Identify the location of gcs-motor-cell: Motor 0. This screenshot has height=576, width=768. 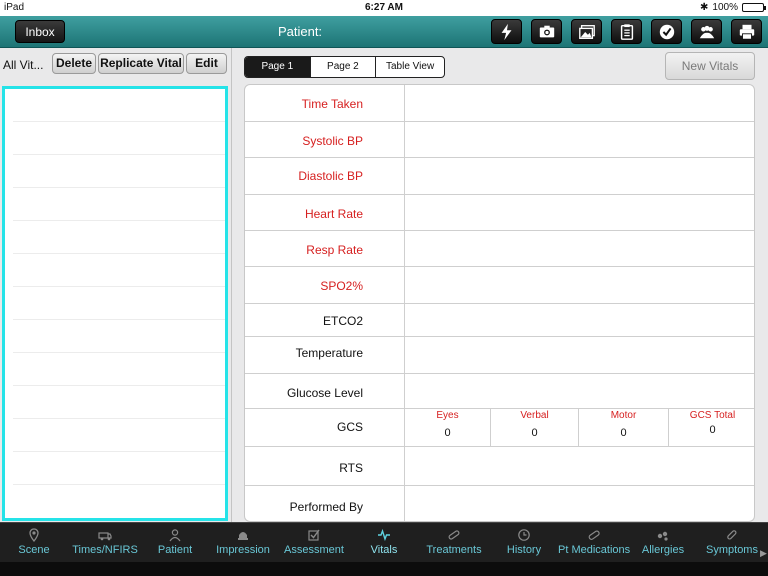
(623, 427).